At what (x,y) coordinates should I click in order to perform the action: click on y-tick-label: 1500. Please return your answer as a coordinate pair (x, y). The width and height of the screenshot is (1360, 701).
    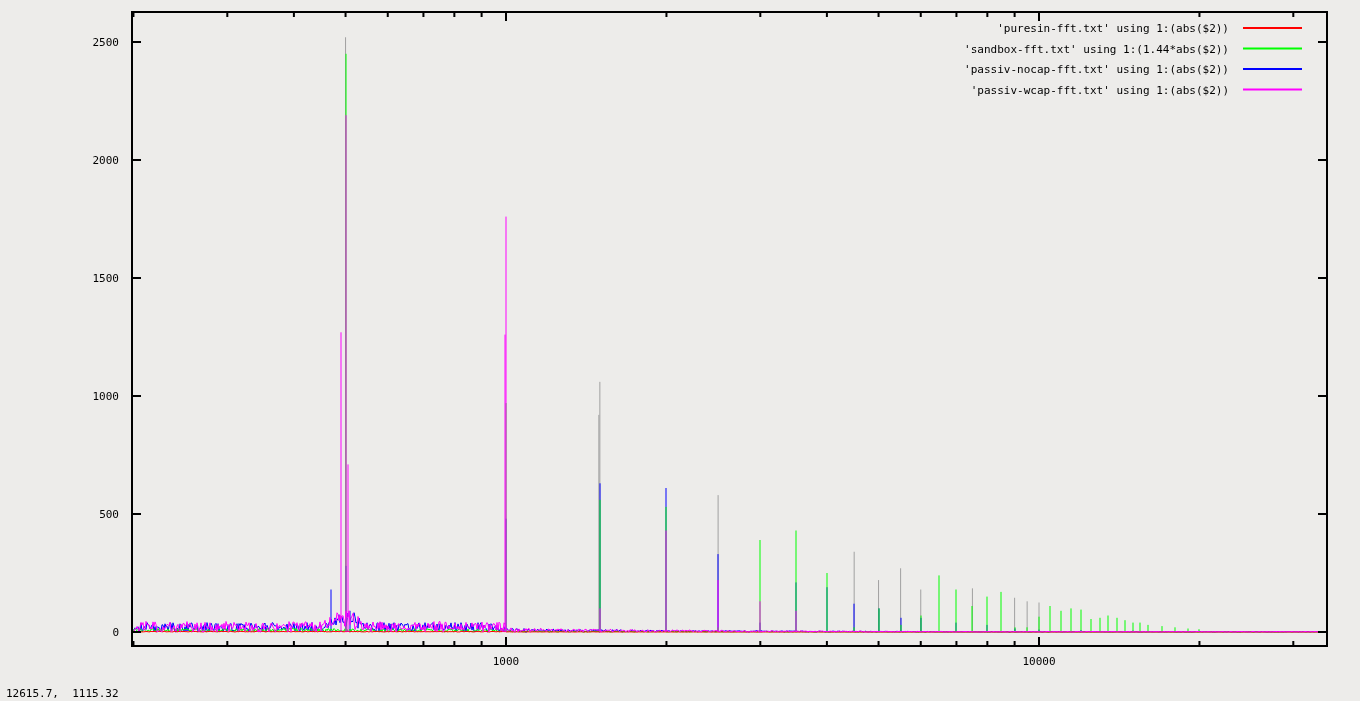
    Looking at the image, I should click on (105, 278).